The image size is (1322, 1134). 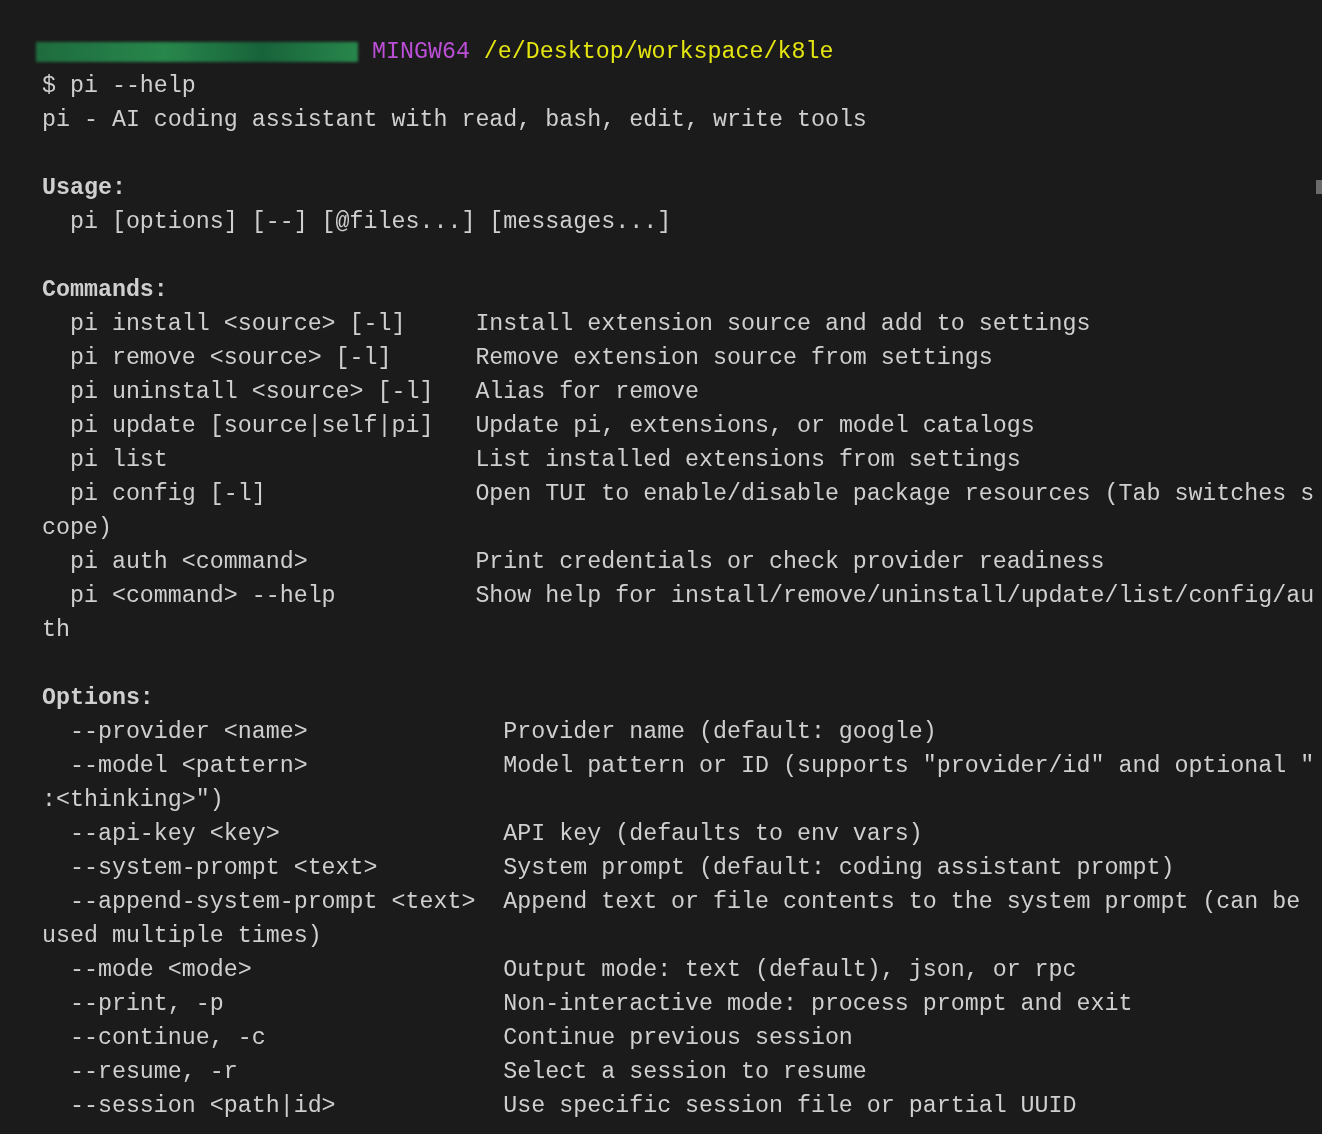 What do you see at coordinates (153, 1072) in the screenshot?
I see `option-text: --resume, -r` at bounding box center [153, 1072].